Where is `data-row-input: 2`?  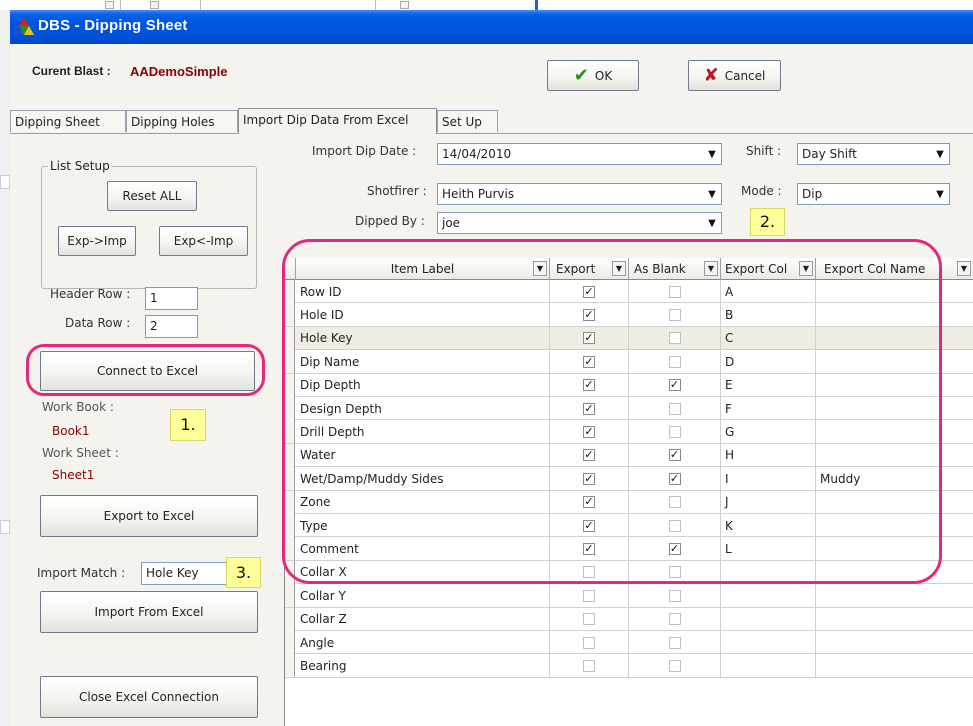 data-row-input: 2 is located at coordinates (171, 326).